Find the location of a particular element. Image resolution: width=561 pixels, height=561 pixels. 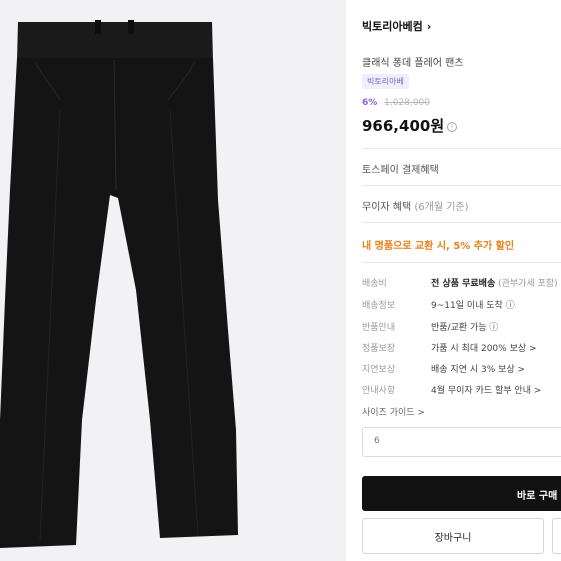

product-name: 클래식 퐁데 플레어 팬츠 is located at coordinates (413, 63).